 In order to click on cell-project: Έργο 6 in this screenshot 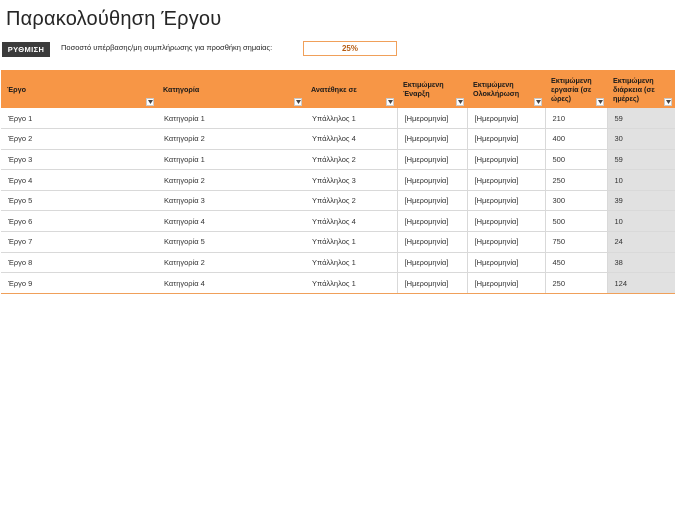, I will do `click(79, 221)`.